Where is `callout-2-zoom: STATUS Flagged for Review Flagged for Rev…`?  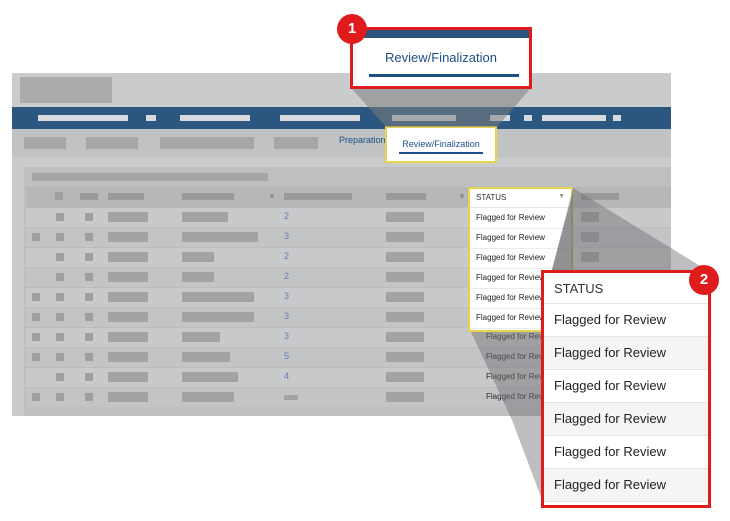
callout-2-zoom: STATUS Flagged for Review Flagged for Rev… is located at coordinates (626, 389).